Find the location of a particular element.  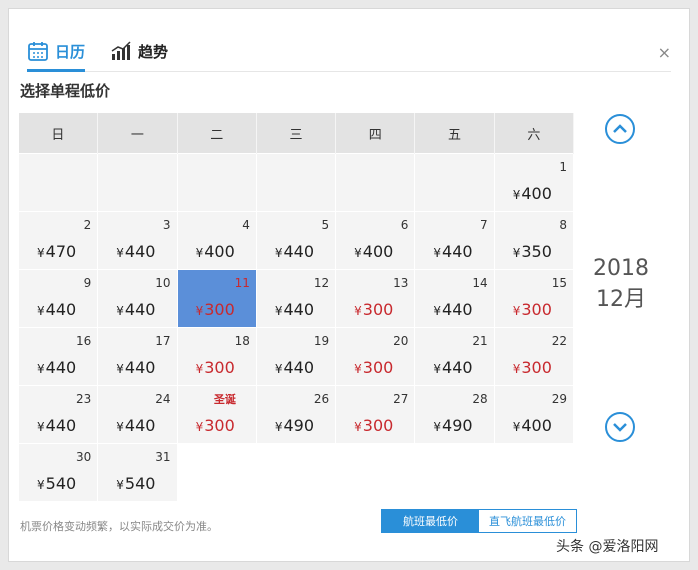

calendar-day-cell: 26 ¥490 is located at coordinates (296, 414).